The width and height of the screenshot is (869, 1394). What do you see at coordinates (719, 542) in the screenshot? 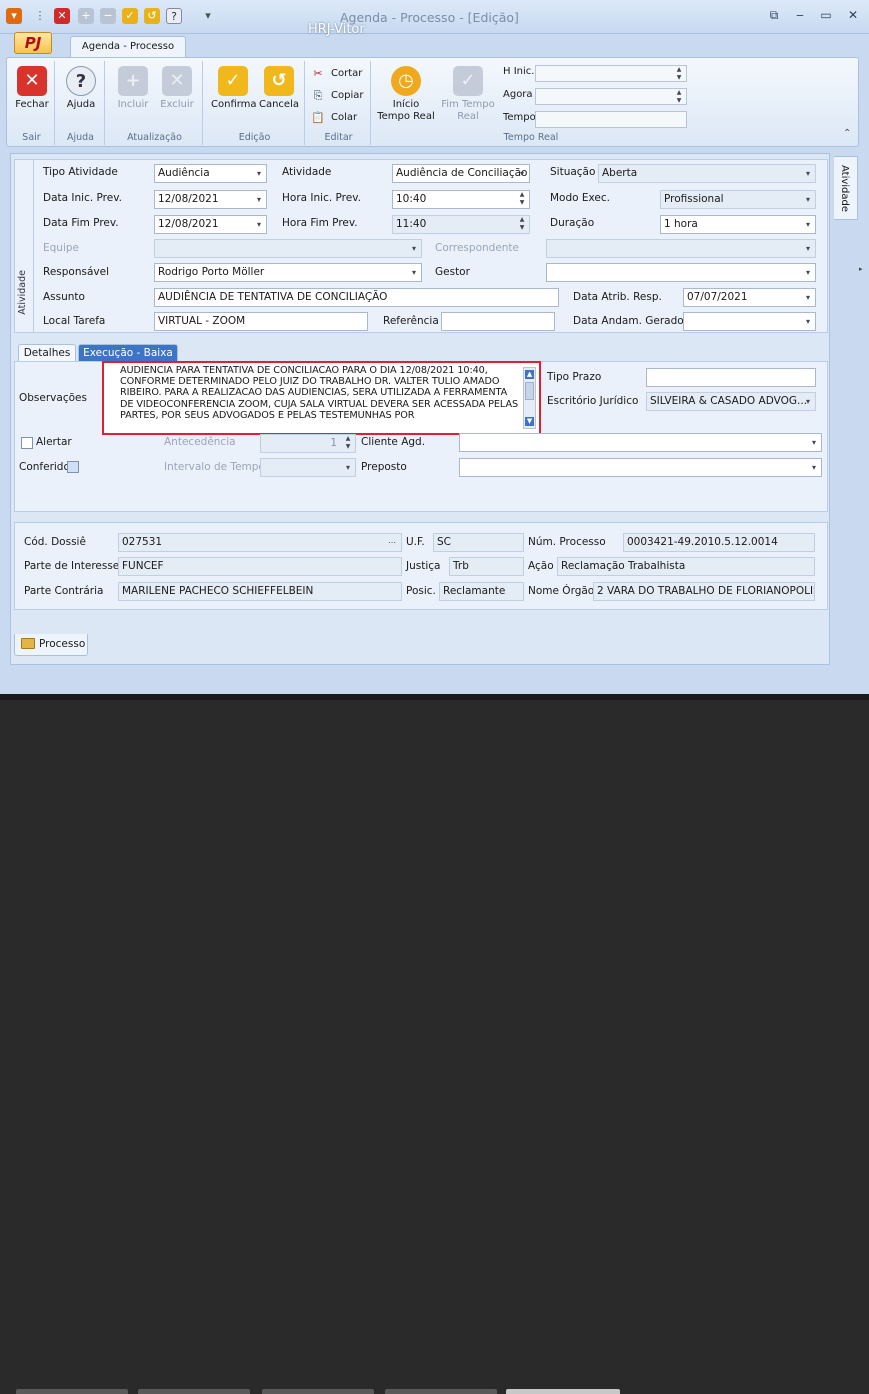
I see `num-processo-input: 0003421-49.2010.5.12.0014` at bounding box center [719, 542].